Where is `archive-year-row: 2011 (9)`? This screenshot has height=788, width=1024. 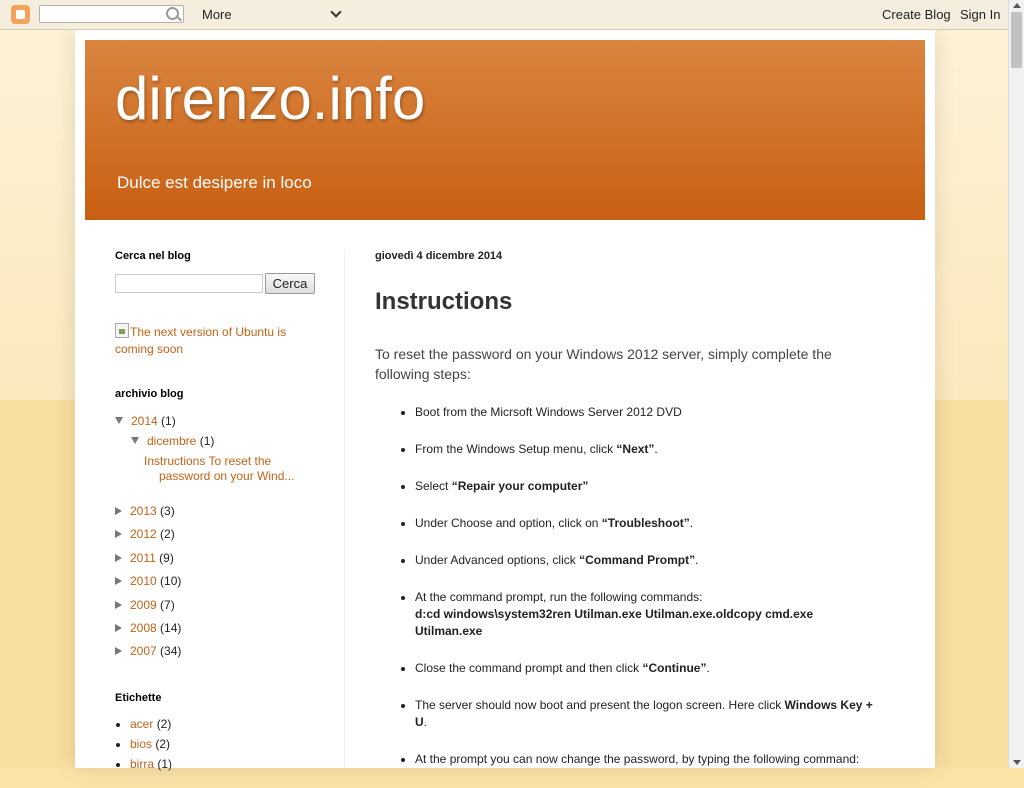 archive-year-row: 2011 (9) is located at coordinates (144, 558).